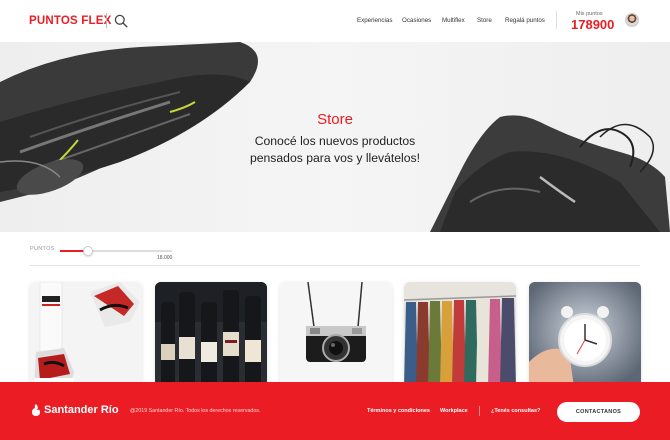 The image size is (670, 440). What do you see at coordinates (515, 411) in the screenshot?
I see `footer-link-consultas: ¿Tenés consultas?` at bounding box center [515, 411].